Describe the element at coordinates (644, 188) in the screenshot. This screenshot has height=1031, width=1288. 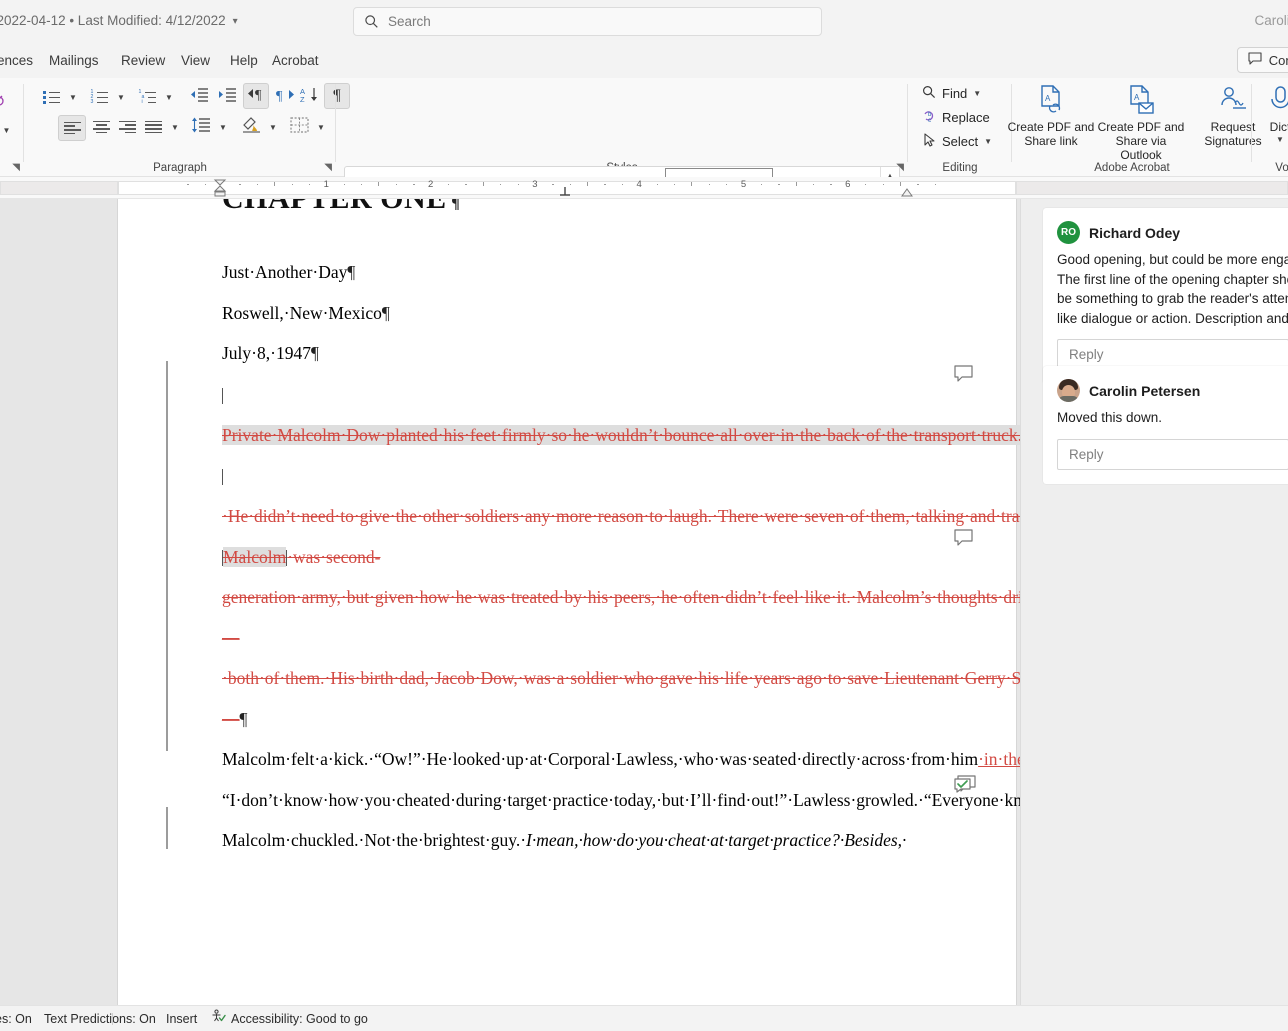
I see `horizontal-ruler: 1 2 3 4 5 6` at that location.